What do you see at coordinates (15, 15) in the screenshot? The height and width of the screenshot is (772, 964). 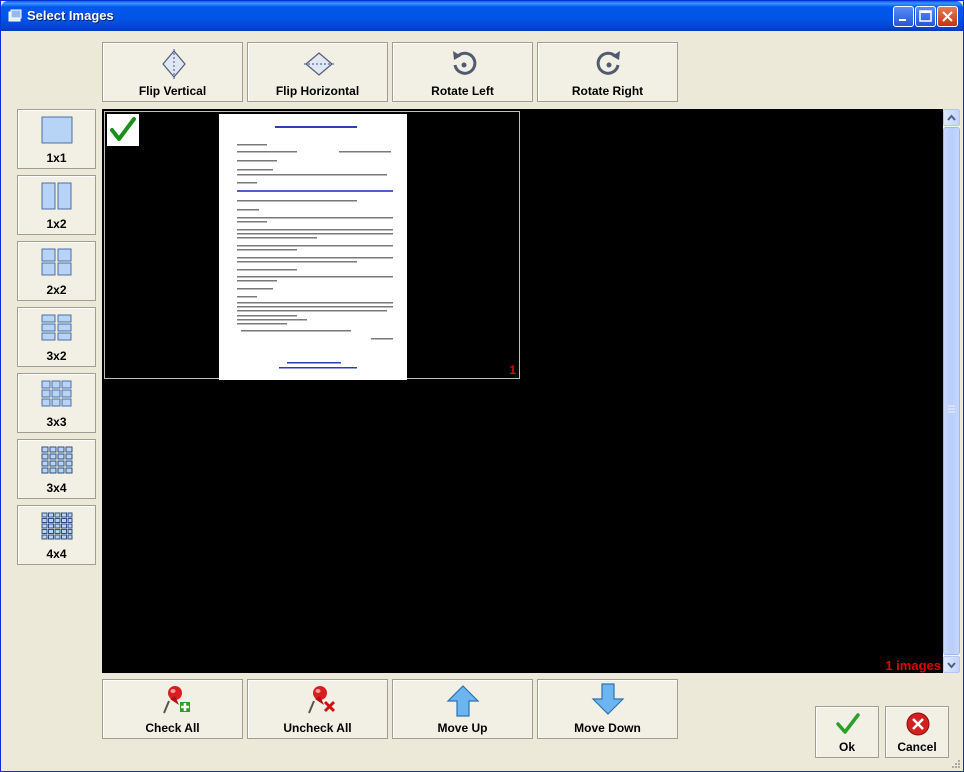 I see `app-icon` at bounding box center [15, 15].